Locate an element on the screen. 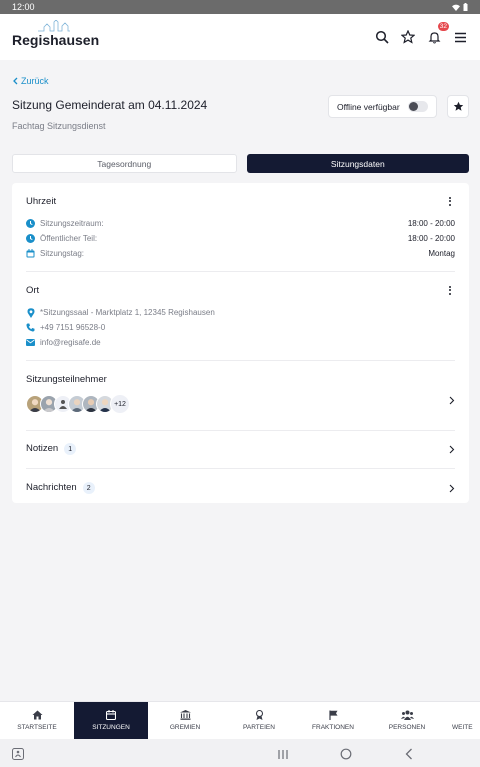 The image size is (480, 767). status-time: 12:00 is located at coordinates (23, 7).